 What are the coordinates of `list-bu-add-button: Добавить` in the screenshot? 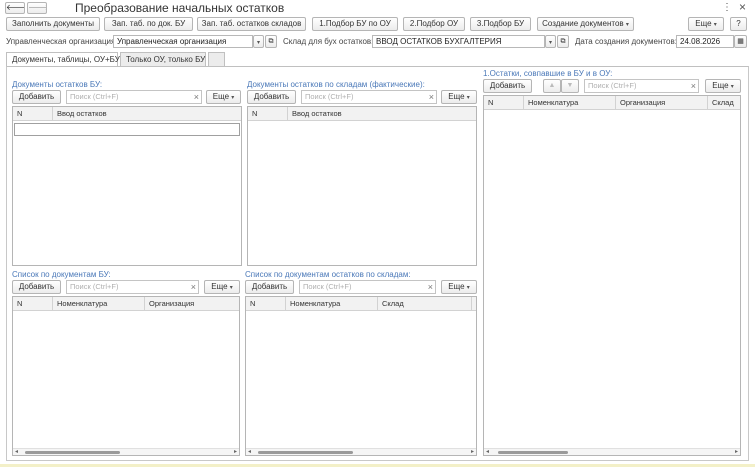 It's located at (36, 287).